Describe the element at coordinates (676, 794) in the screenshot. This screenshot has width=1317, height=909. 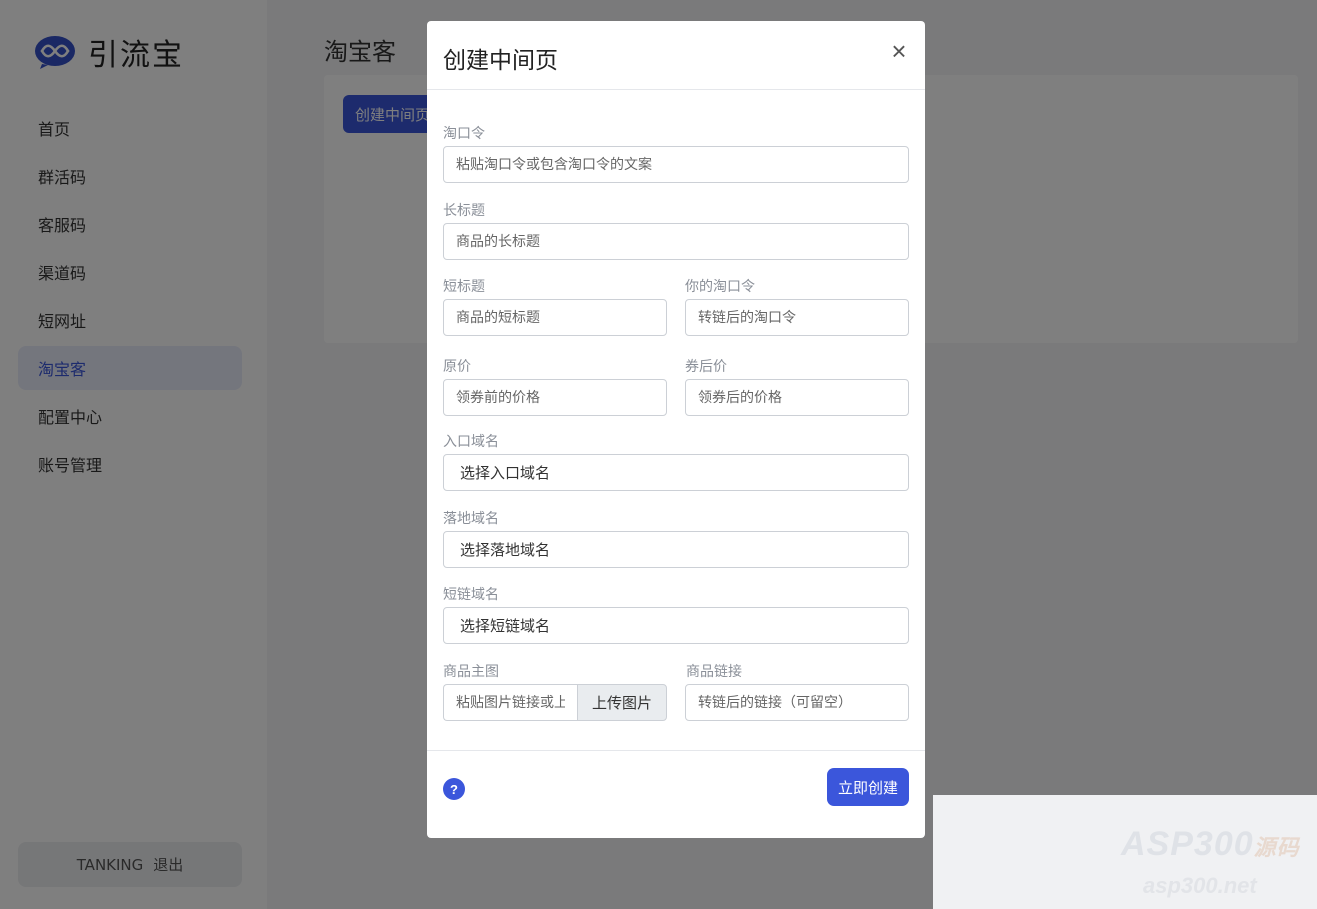
I see `modal-footer: ? 立即创建` at that location.